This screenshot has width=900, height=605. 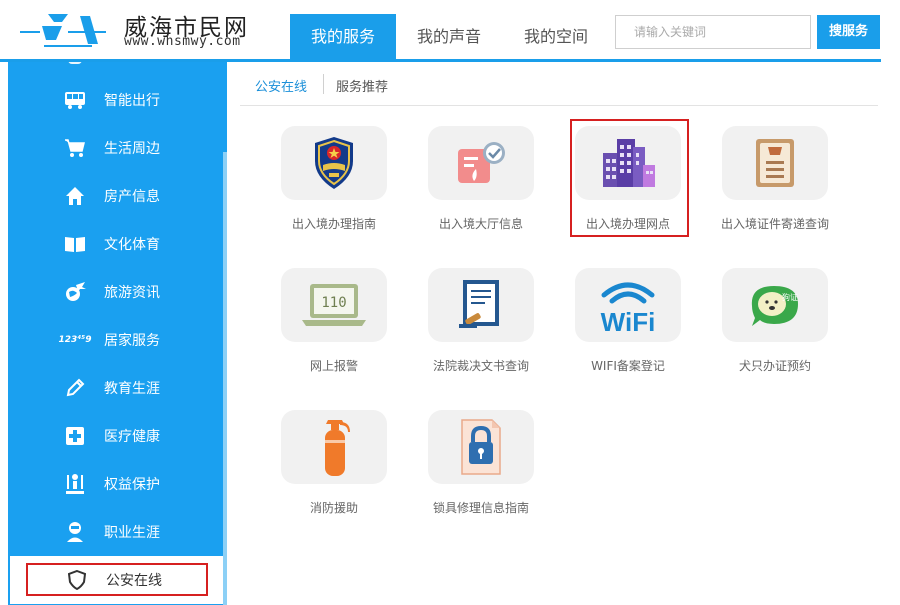 I want to click on service-tile: 110, so click(x=334, y=305).